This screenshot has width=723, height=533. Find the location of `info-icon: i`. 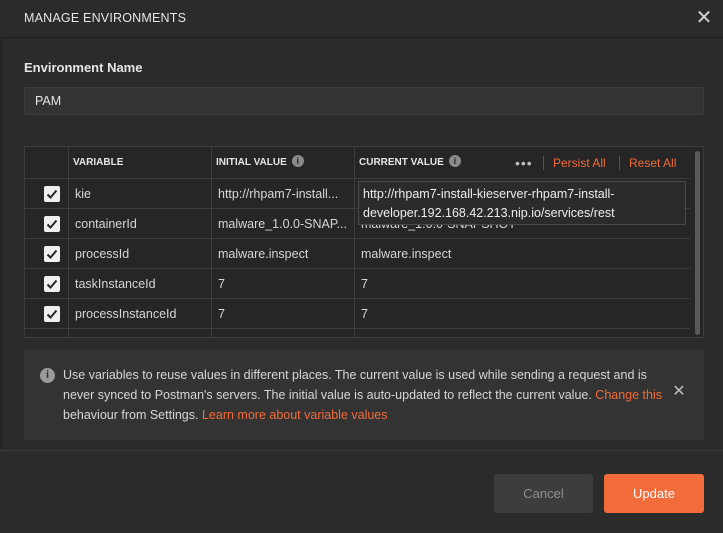

info-icon: i is located at coordinates (47, 375).